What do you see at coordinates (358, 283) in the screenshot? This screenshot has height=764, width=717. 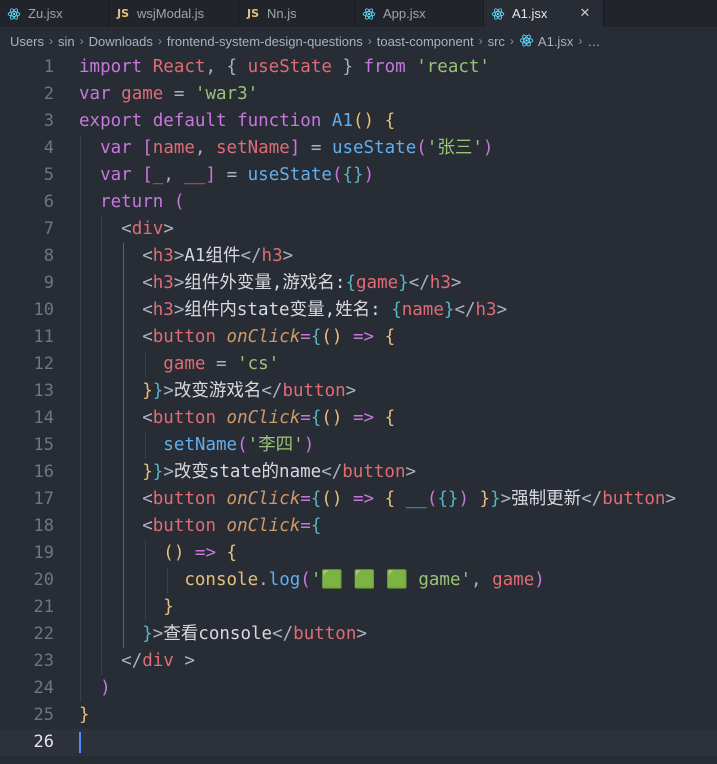 I see `code-line: 9 <h3>组件外变量,游戏名:{game}</h3>` at bounding box center [358, 283].